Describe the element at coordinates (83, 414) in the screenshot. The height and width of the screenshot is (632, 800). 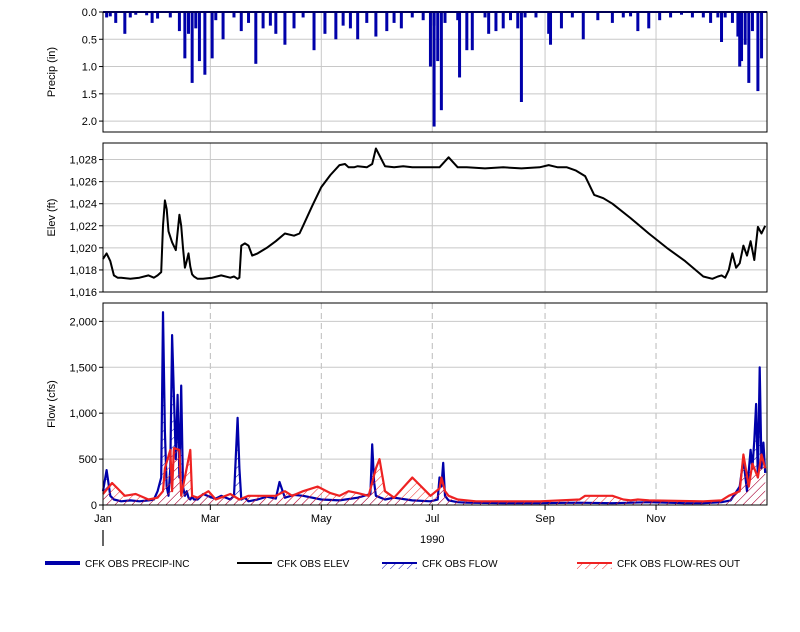
I see `y-tick-label: 1,000` at that location.